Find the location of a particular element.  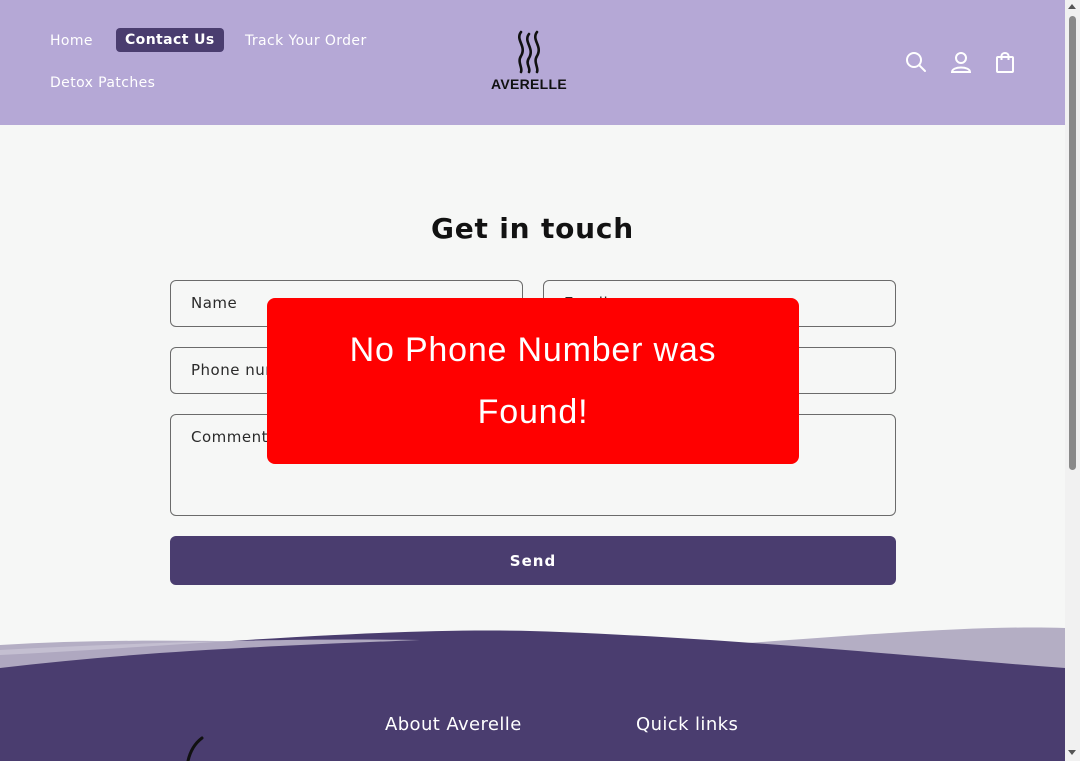

brand-logo: AVERELLE is located at coordinates (529, 62).